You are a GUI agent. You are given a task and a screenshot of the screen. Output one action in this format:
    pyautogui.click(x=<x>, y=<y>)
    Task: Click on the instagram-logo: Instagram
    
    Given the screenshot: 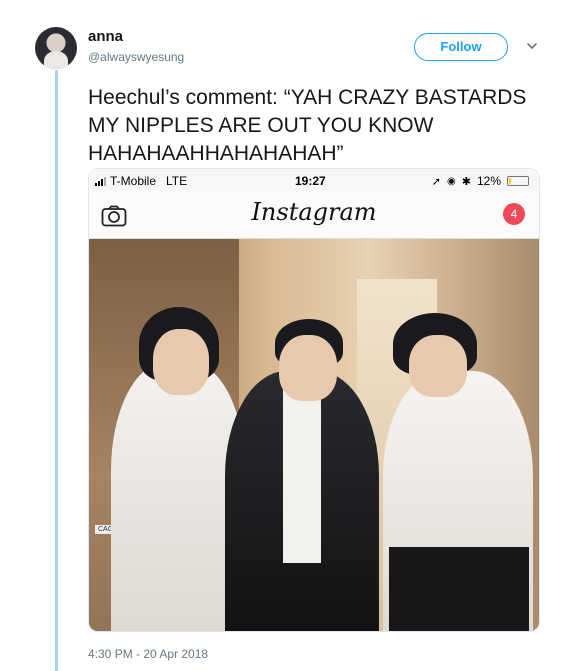 What is the action you would take?
    pyautogui.click(x=314, y=212)
    